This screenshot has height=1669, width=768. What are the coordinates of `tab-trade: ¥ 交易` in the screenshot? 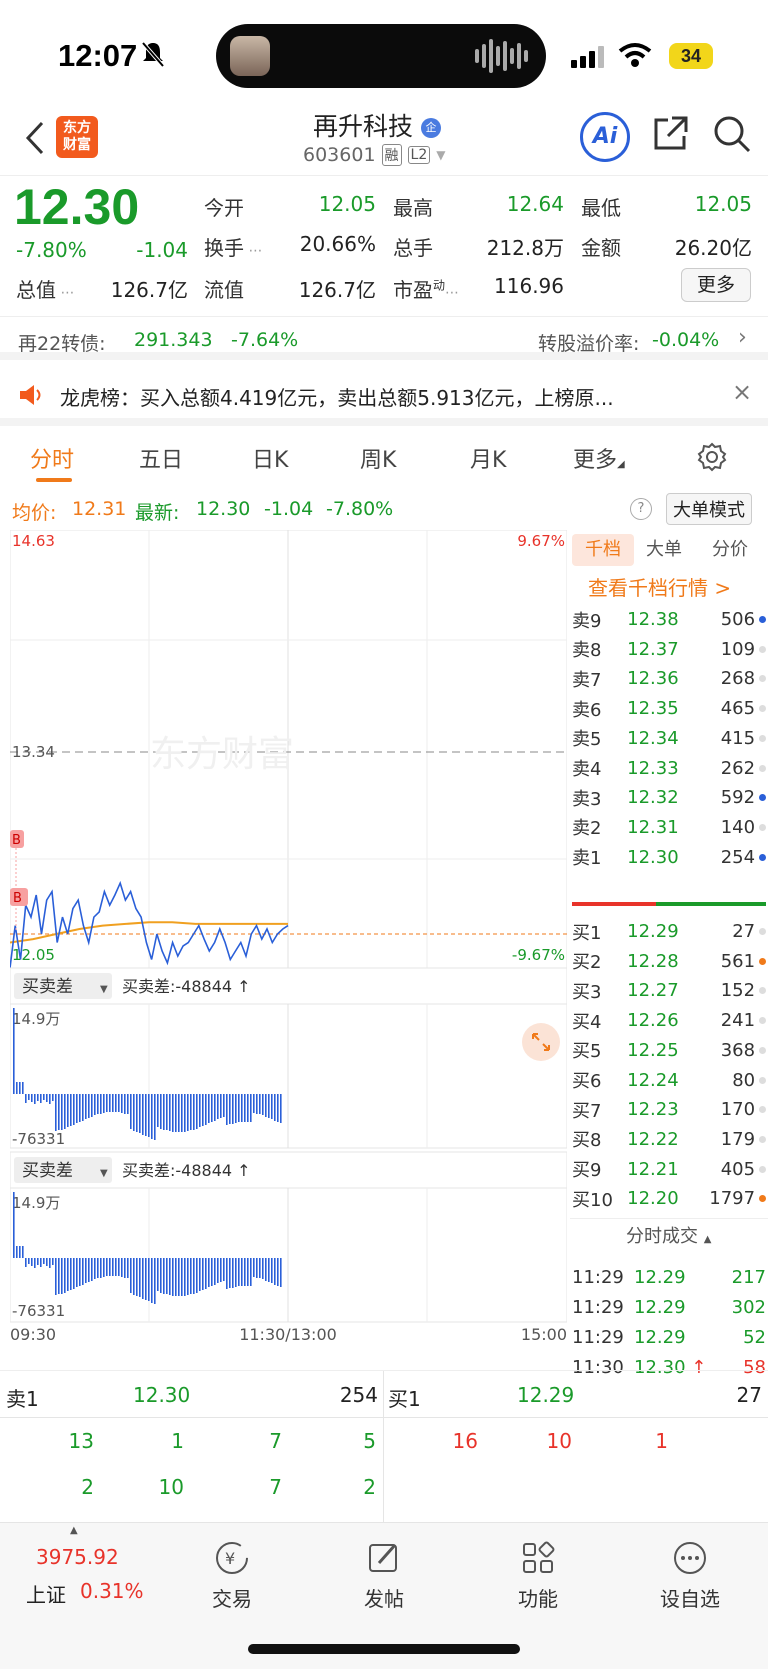 It's located at (232, 1575).